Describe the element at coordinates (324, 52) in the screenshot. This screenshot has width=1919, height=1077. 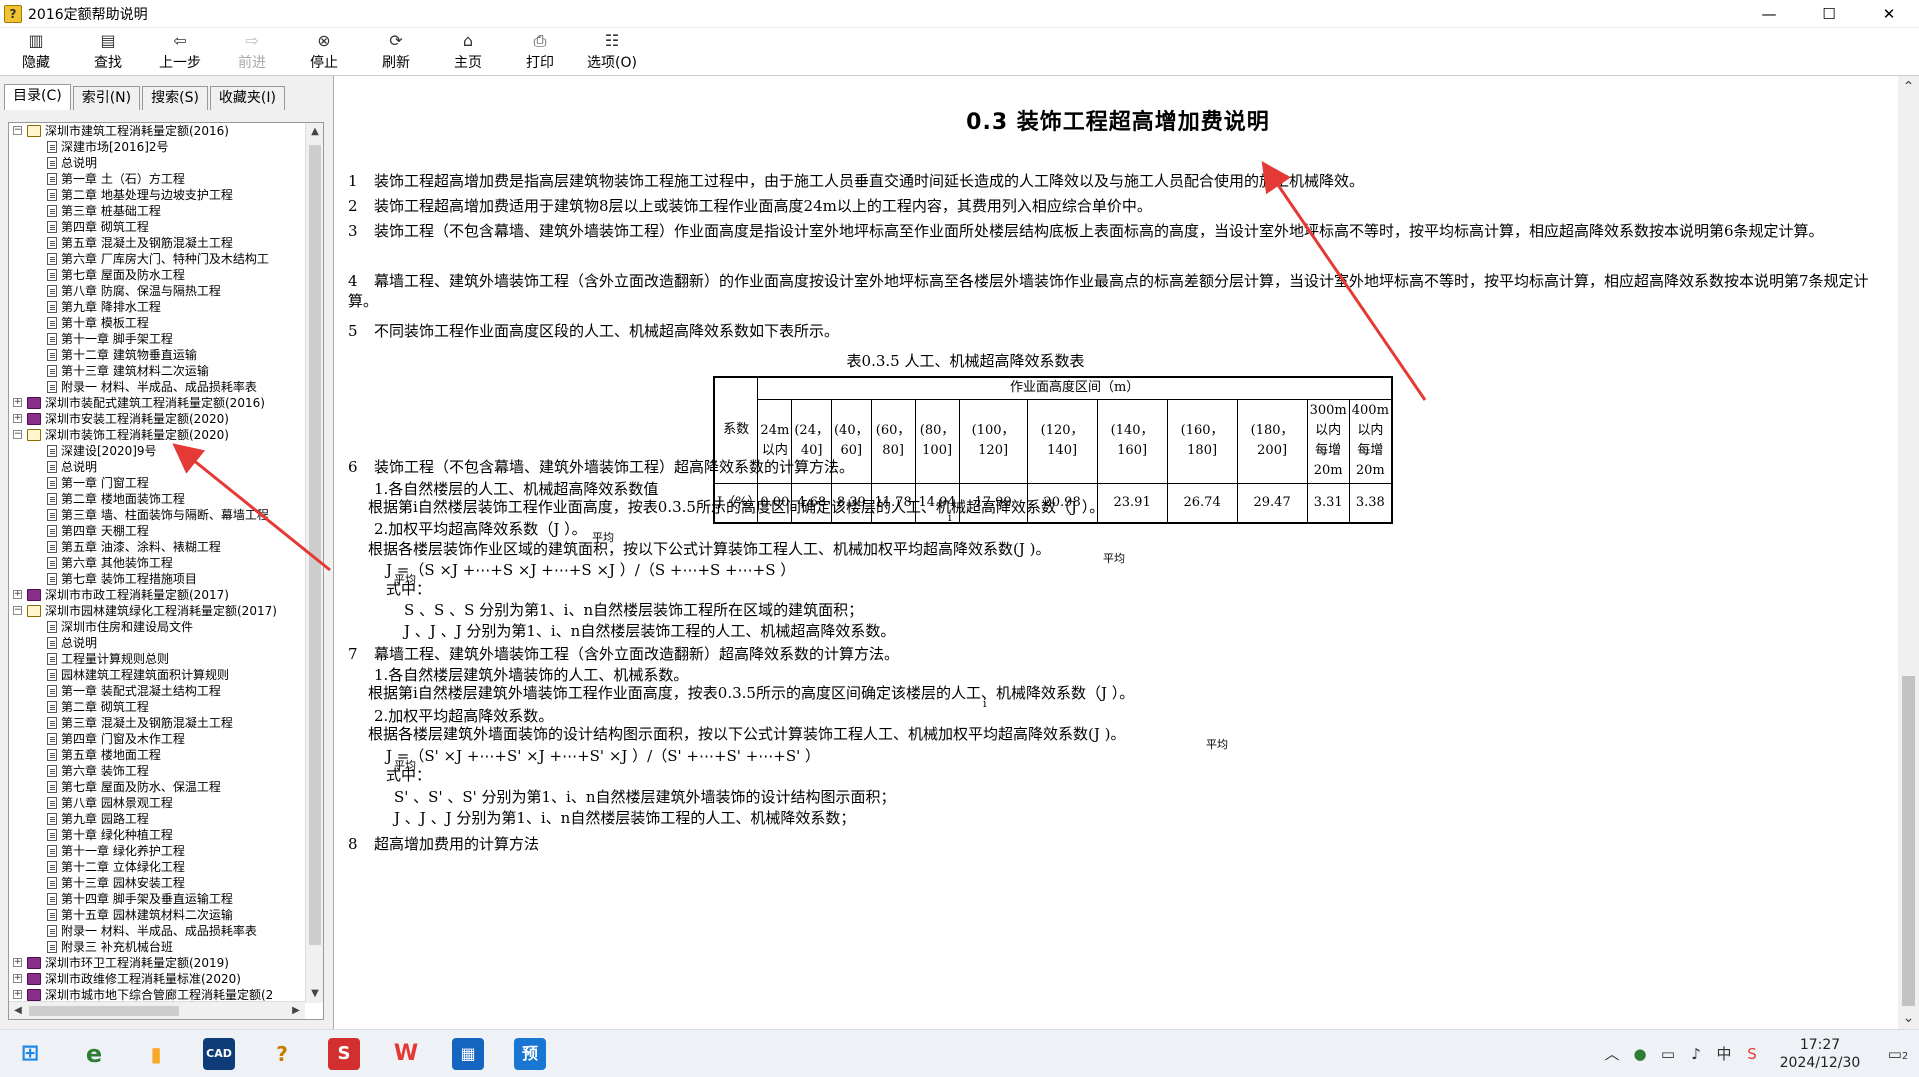
I see `stop-button: ⊗ 停止` at that location.